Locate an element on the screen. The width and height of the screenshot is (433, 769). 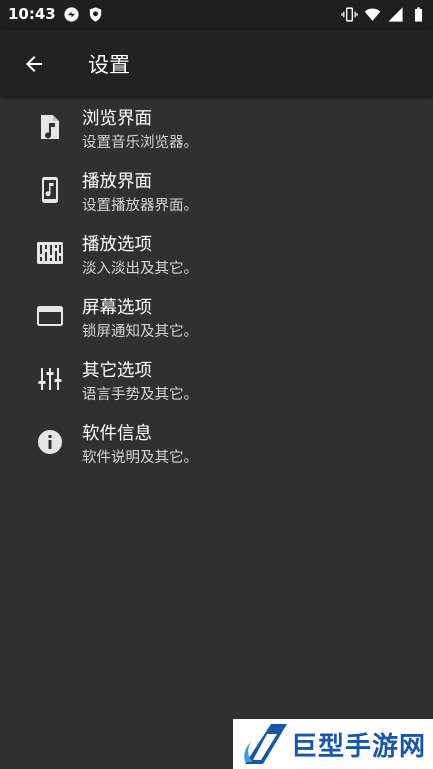
settings-item-subtitle: 语言手势及其它。 is located at coordinates (140, 395).